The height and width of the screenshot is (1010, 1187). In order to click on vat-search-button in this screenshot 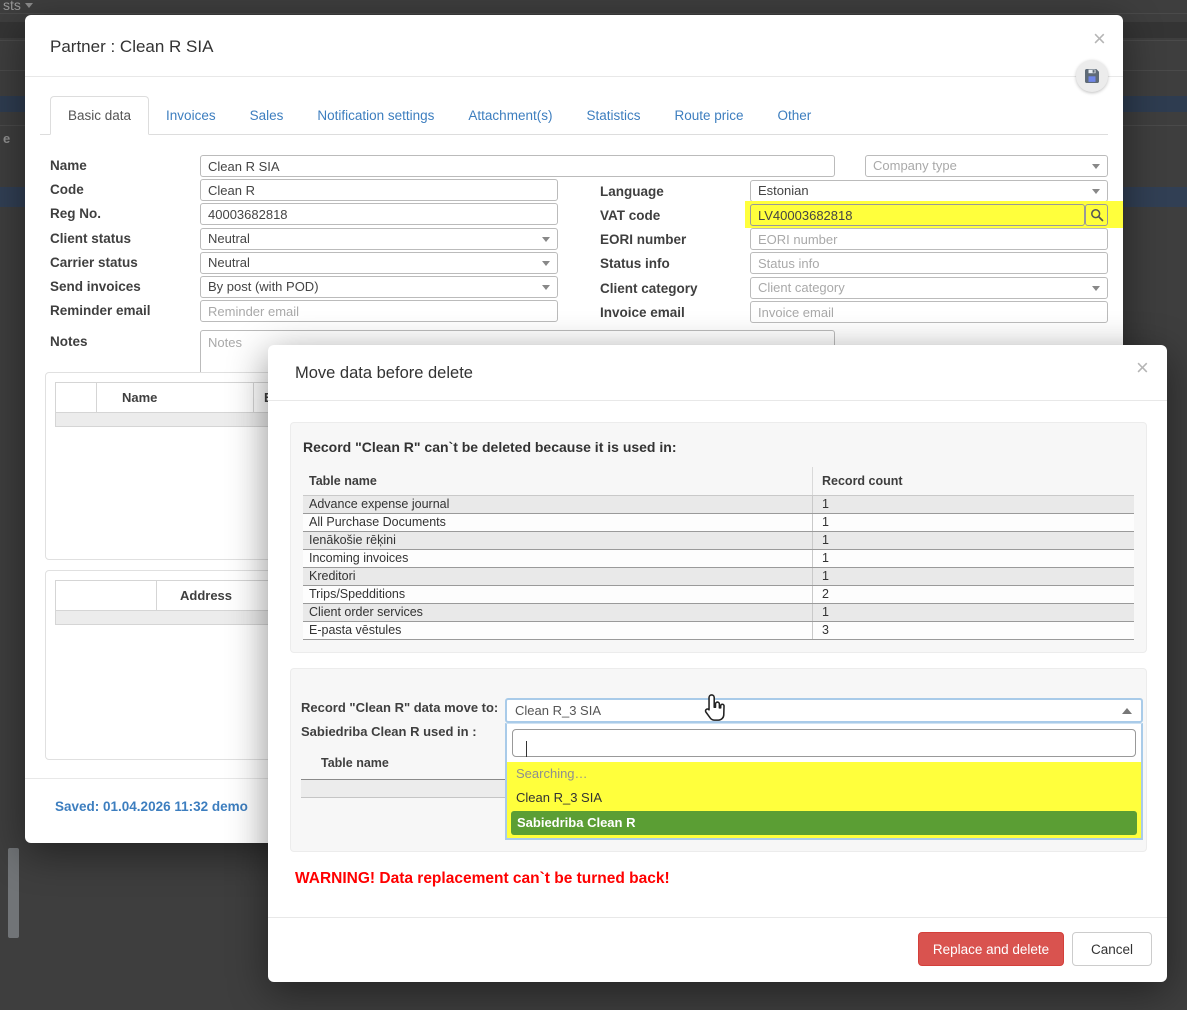, I will do `click(1096, 215)`.